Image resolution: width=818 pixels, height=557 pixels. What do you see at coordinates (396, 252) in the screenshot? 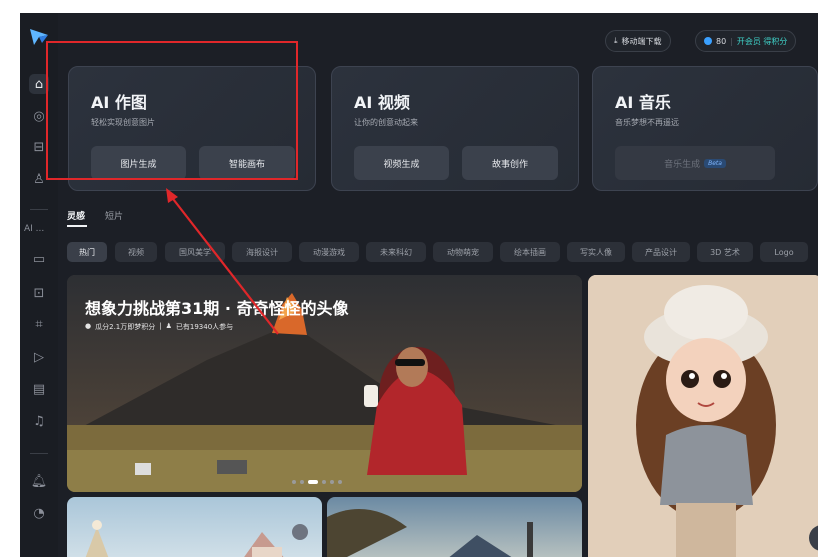
I see `chip-scifi: 未来科幻` at bounding box center [396, 252].